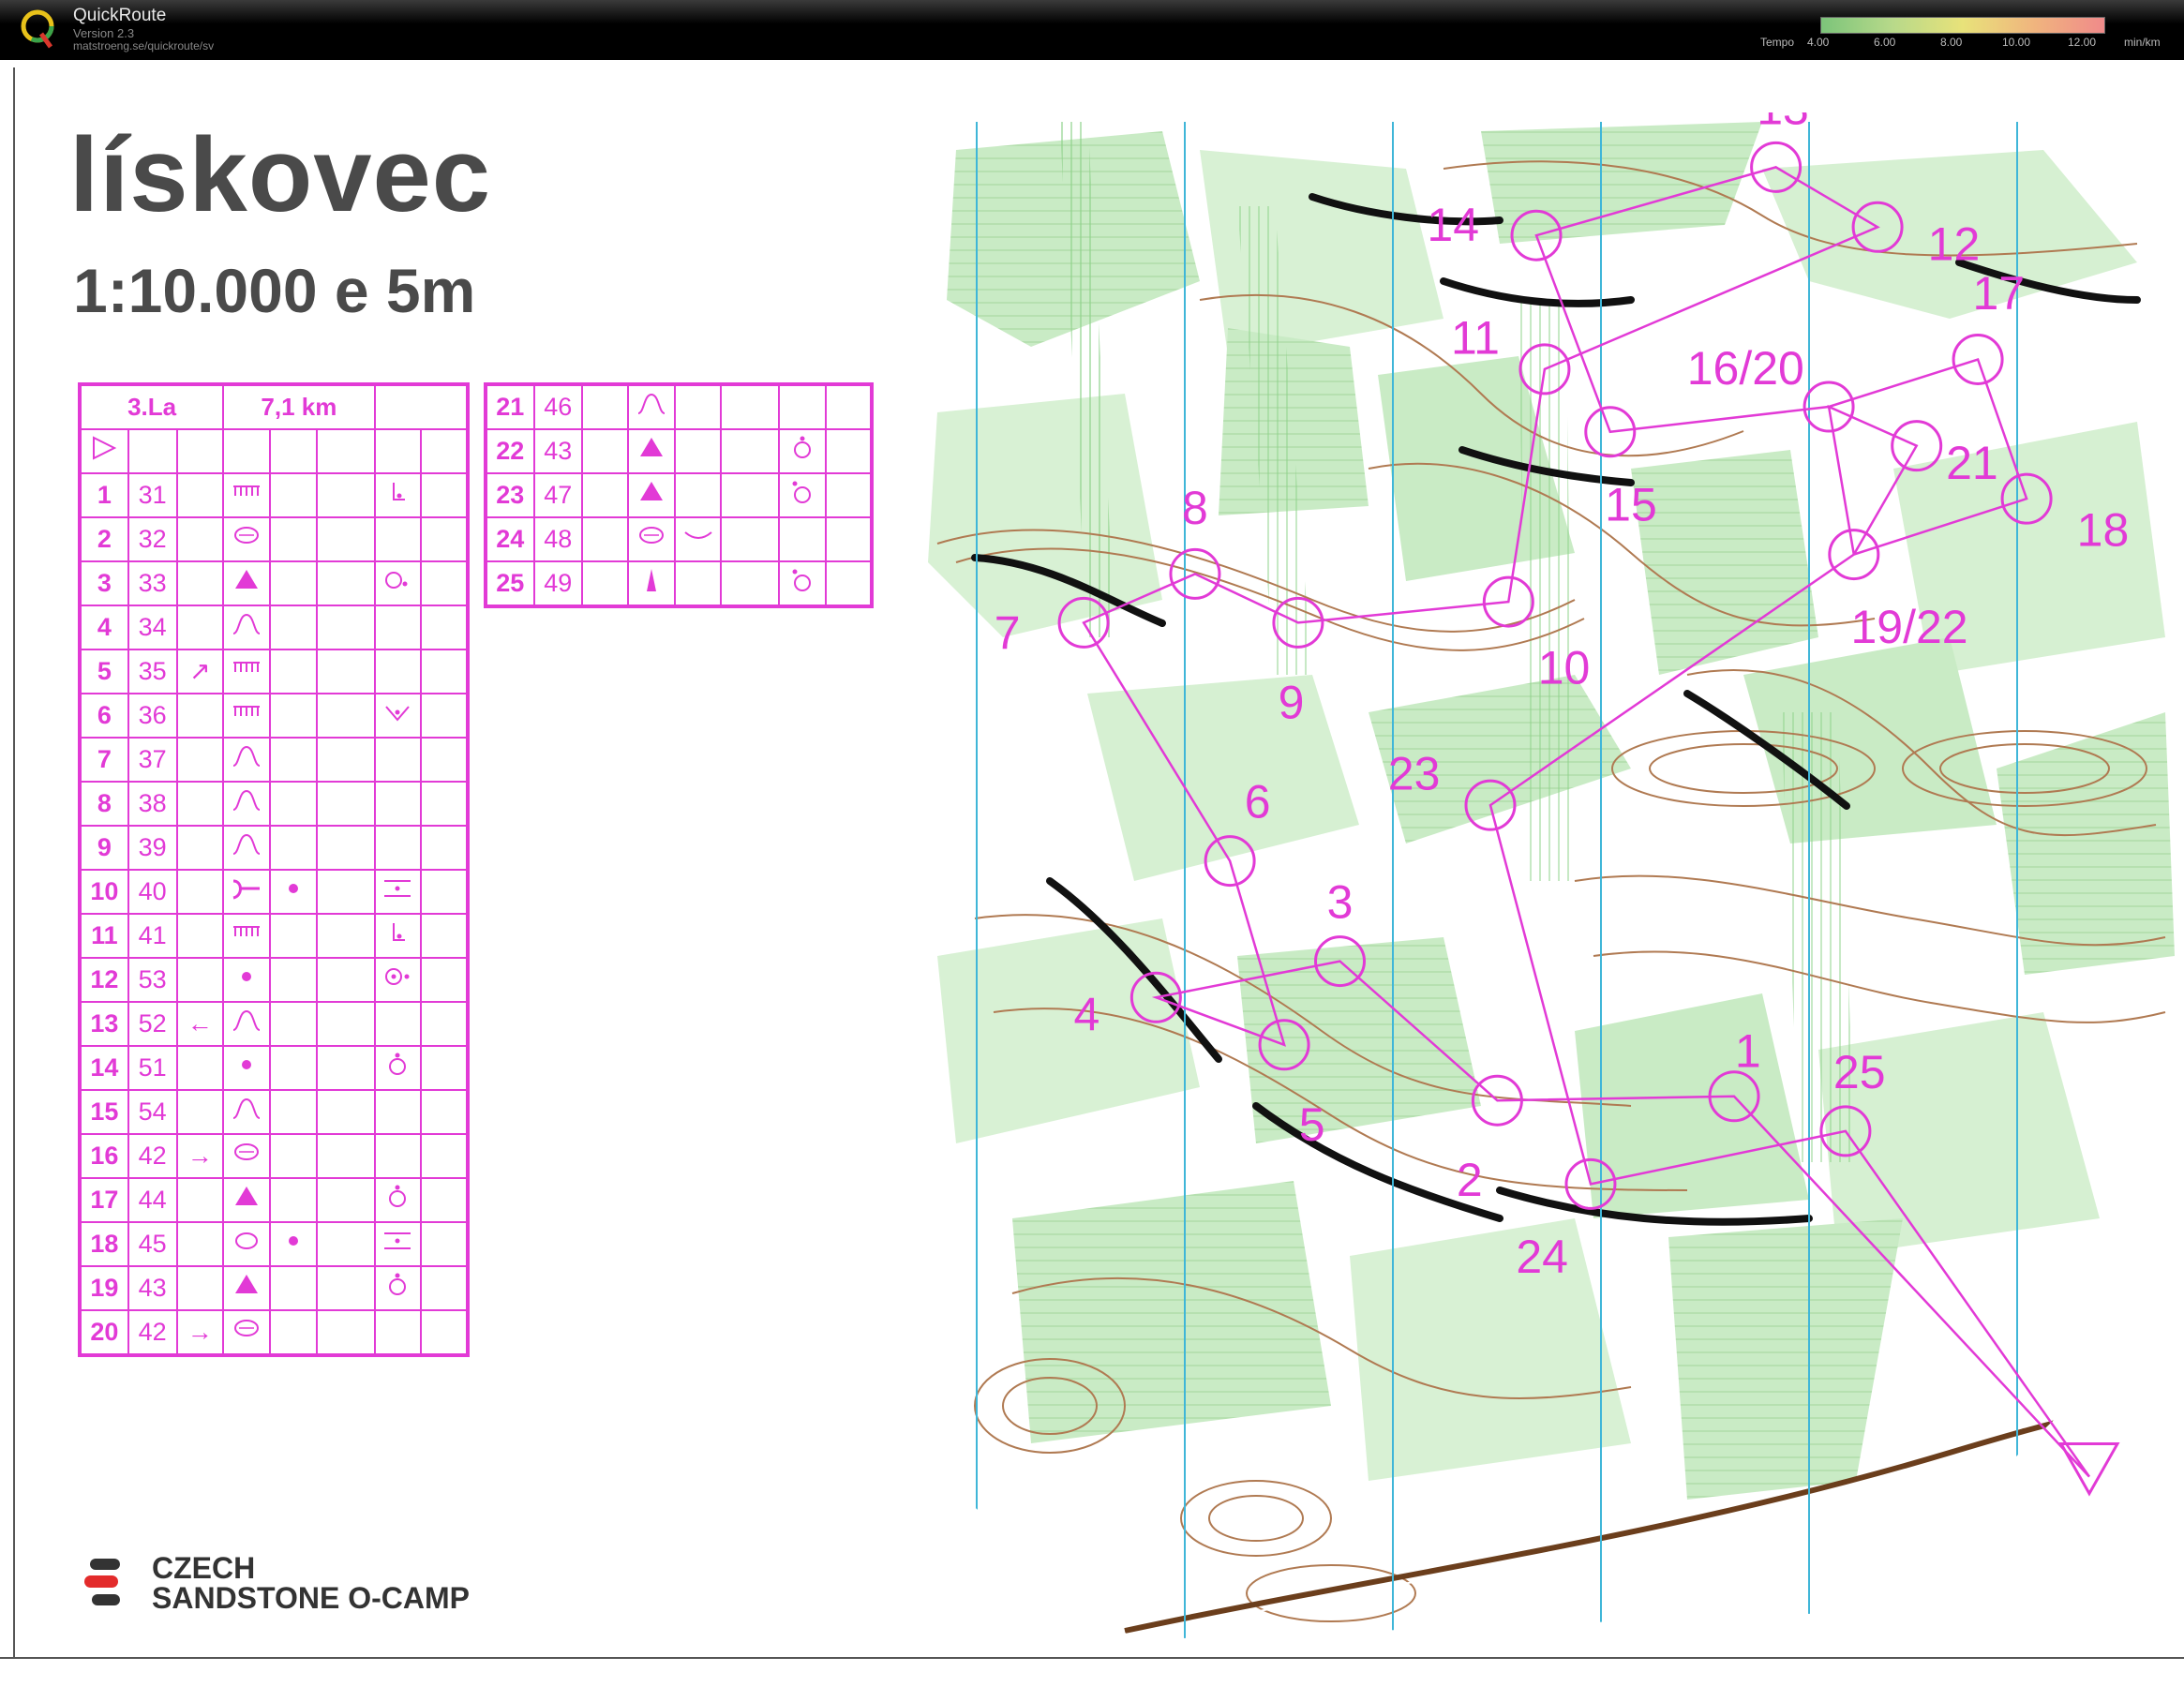 Image resolution: width=2184 pixels, height=1687 pixels. What do you see at coordinates (293, 1244) in the screenshot?
I see `dot-icon` at bounding box center [293, 1244].